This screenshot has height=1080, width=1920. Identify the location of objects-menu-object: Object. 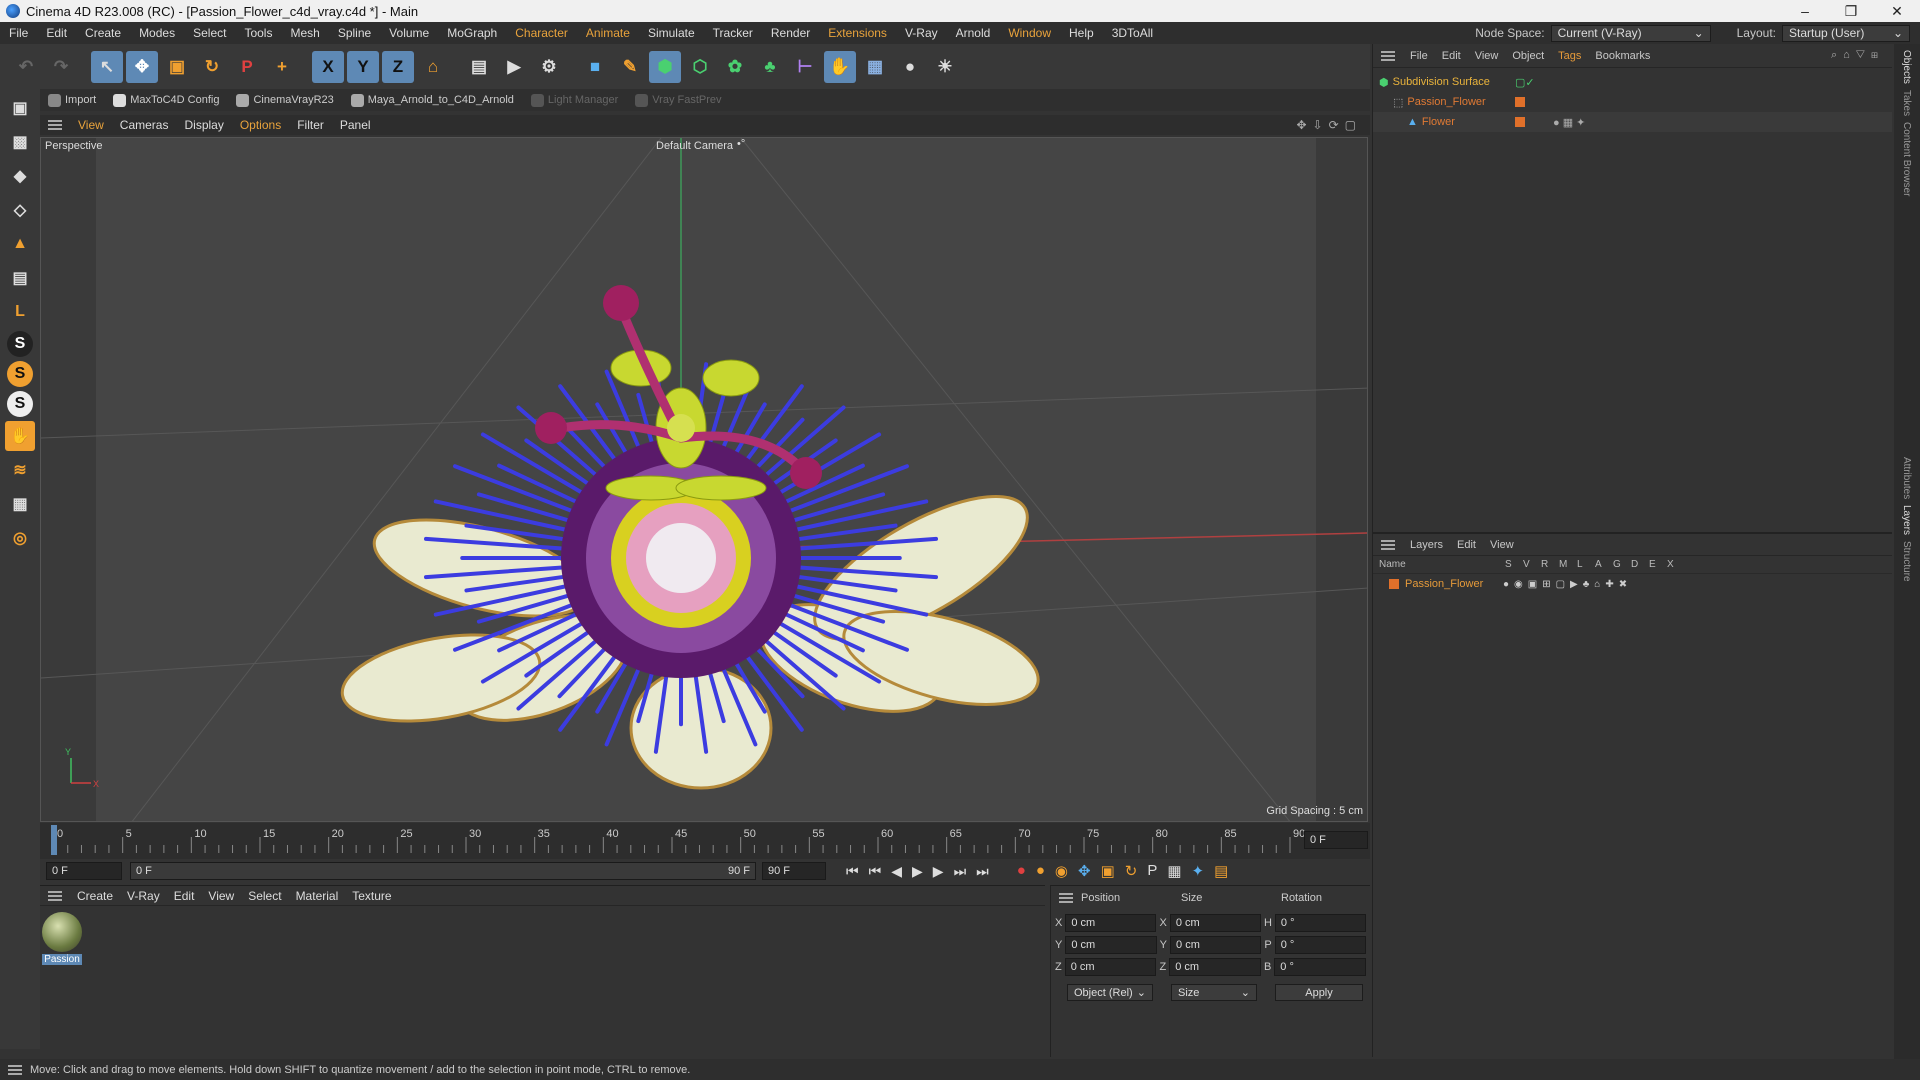
(1528, 56).